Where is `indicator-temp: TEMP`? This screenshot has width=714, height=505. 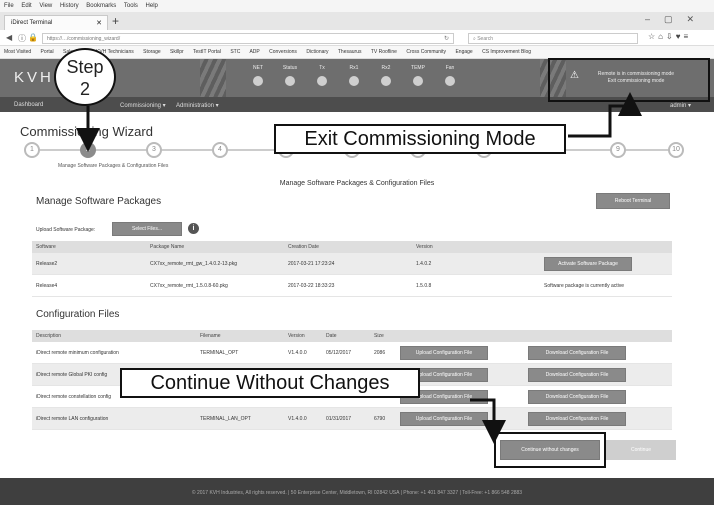 indicator-temp: TEMP is located at coordinates (418, 75).